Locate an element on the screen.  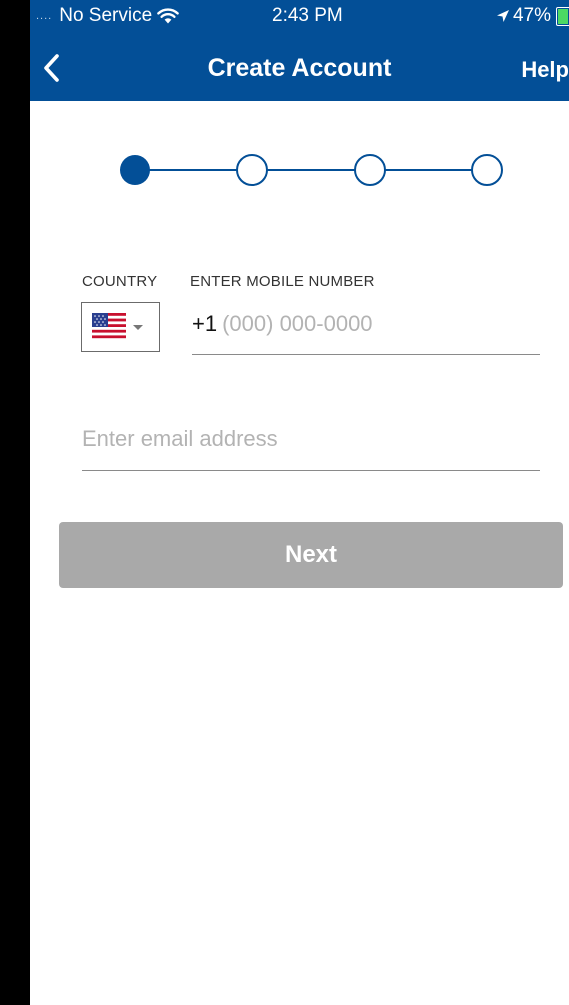
carrier-text: No Service is located at coordinates (106, 15).